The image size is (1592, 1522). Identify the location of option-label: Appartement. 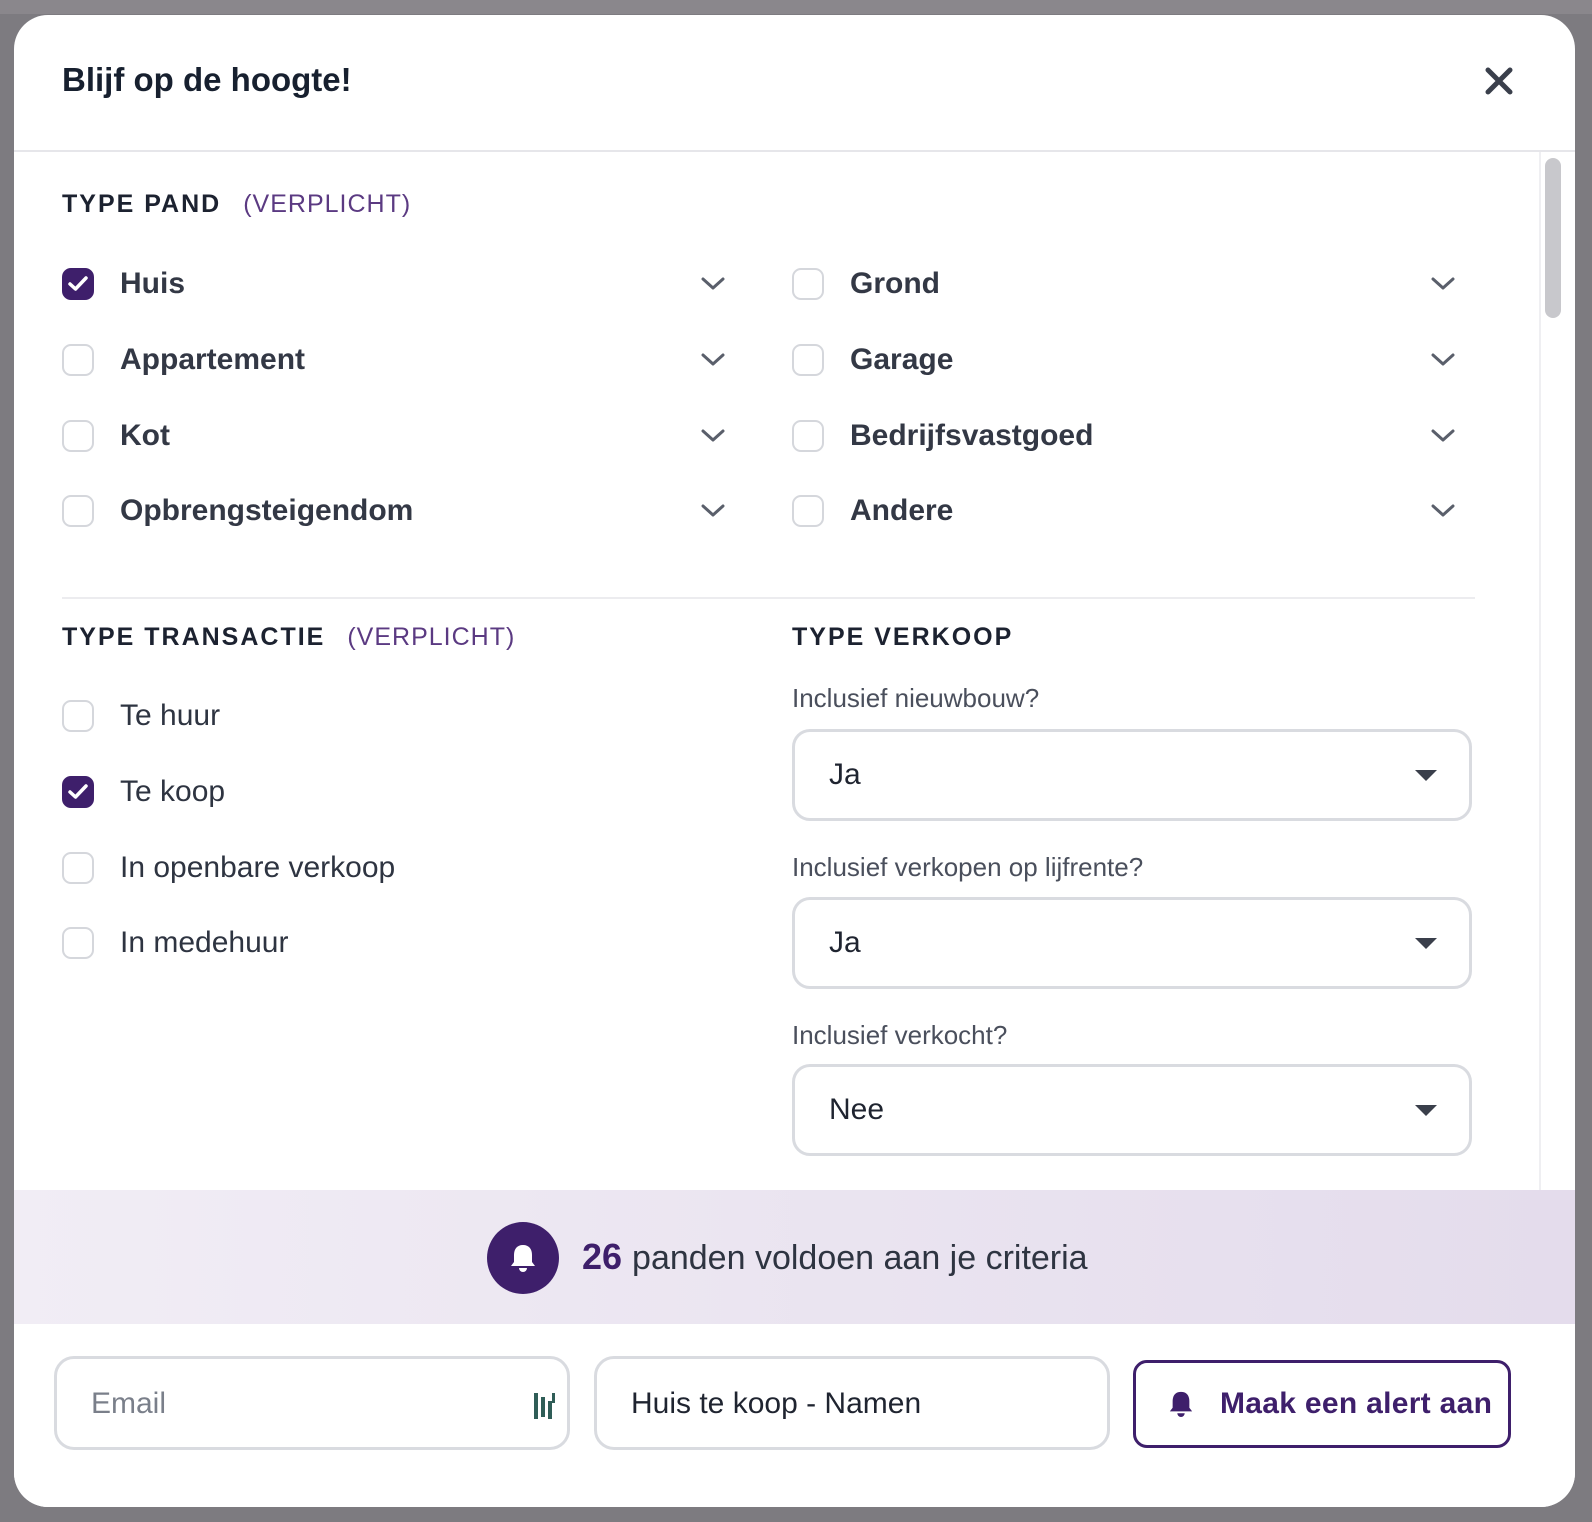
(213, 359).